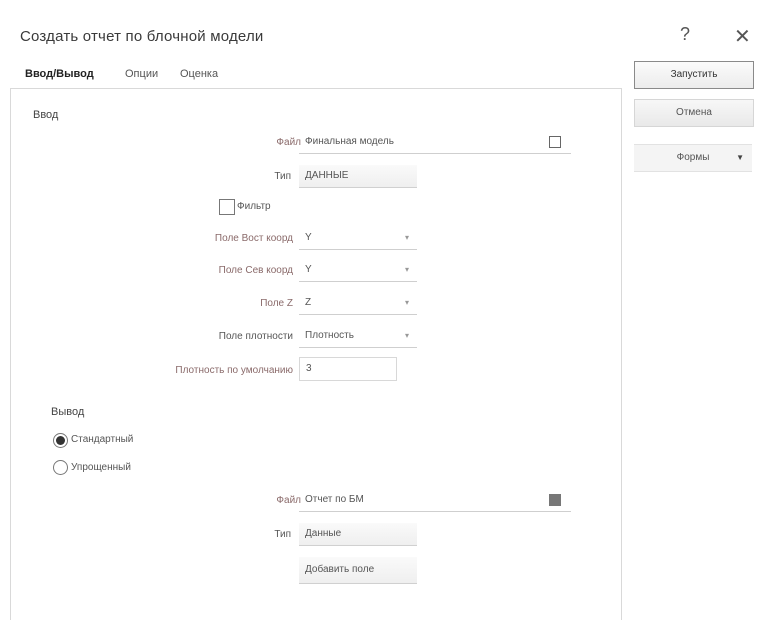 Image resolution: width=760 pixels, height=620 pixels. Describe the element at coordinates (101, 467) in the screenshot. I see `simplified-radio-label: Упрощенный` at that location.